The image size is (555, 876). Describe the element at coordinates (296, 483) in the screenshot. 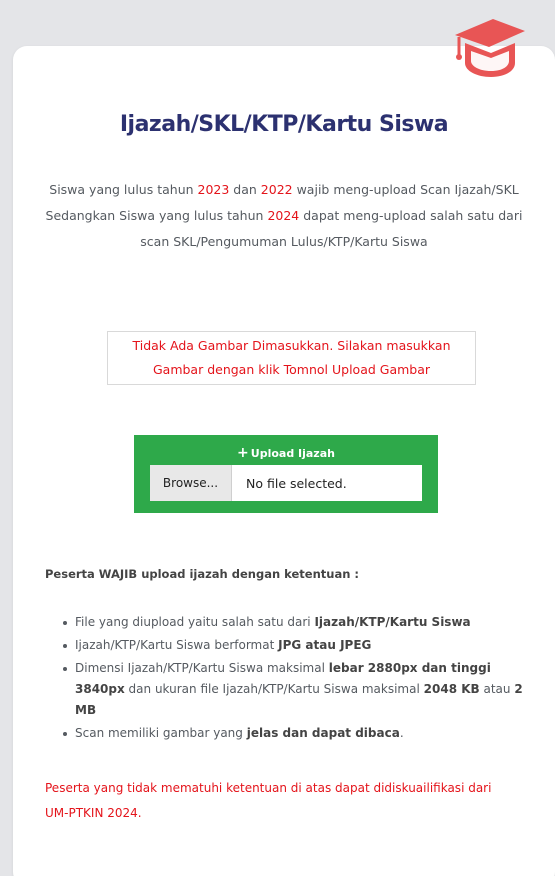

I see `file-status: No file selected.` at that location.